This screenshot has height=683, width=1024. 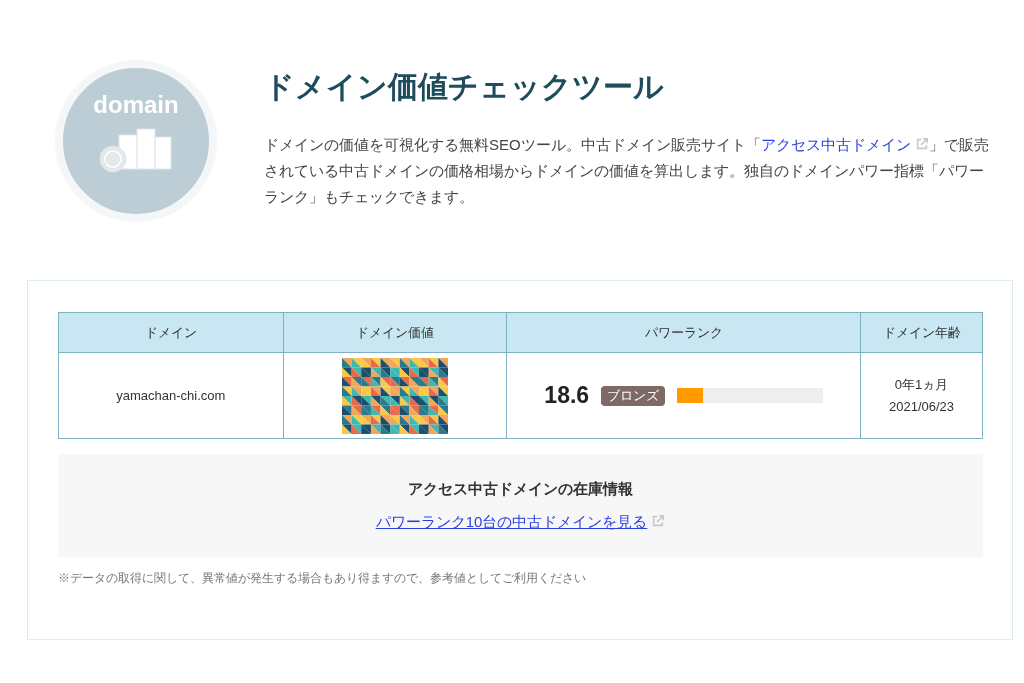 I want to click on column-header: ドメイン, so click(x=171, y=332).